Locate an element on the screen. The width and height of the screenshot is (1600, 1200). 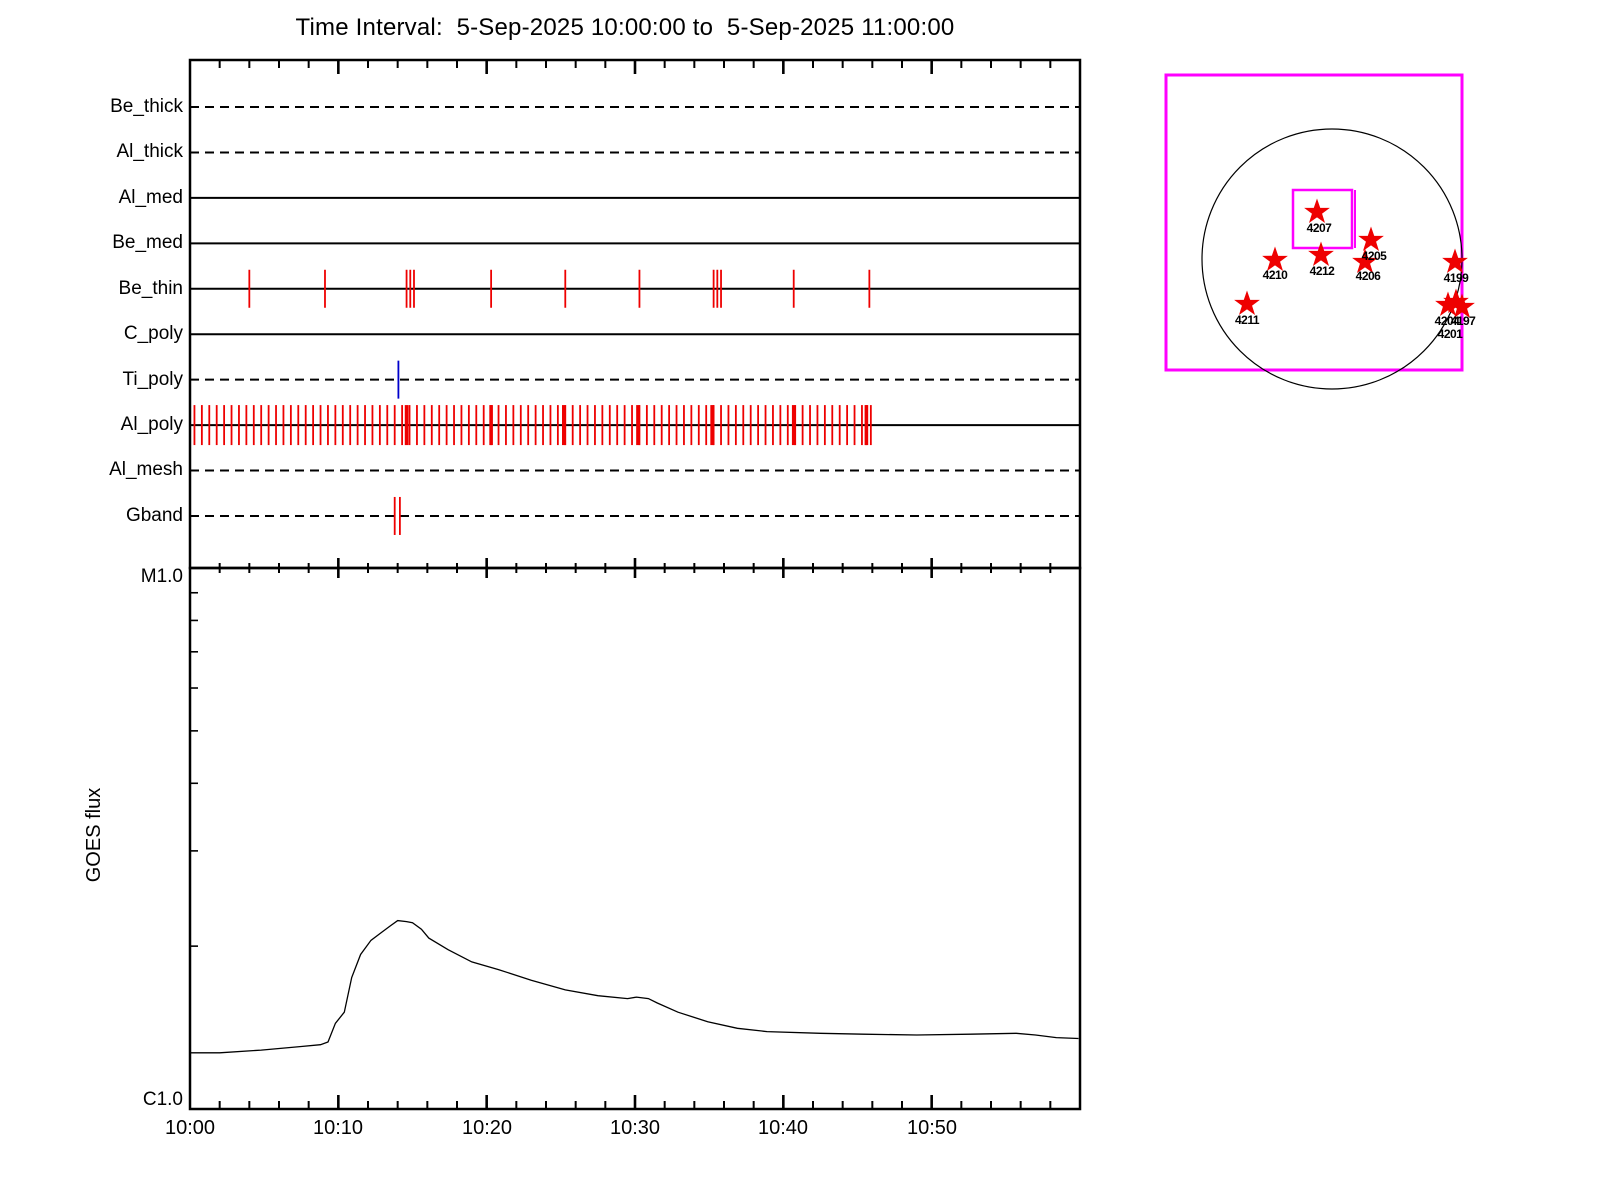
ar-label-4197: 4197 is located at coordinates (1463, 321).